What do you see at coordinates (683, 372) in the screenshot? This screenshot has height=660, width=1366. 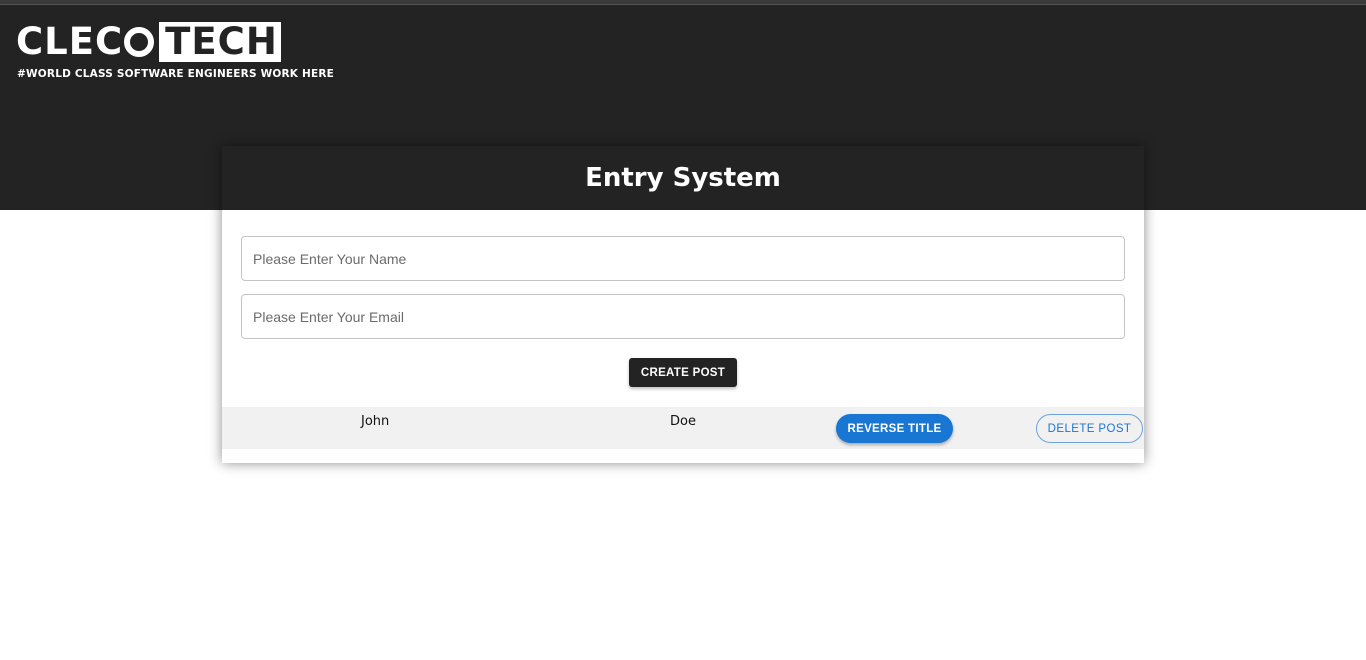 I see `create-post-button: CREATE POST` at bounding box center [683, 372].